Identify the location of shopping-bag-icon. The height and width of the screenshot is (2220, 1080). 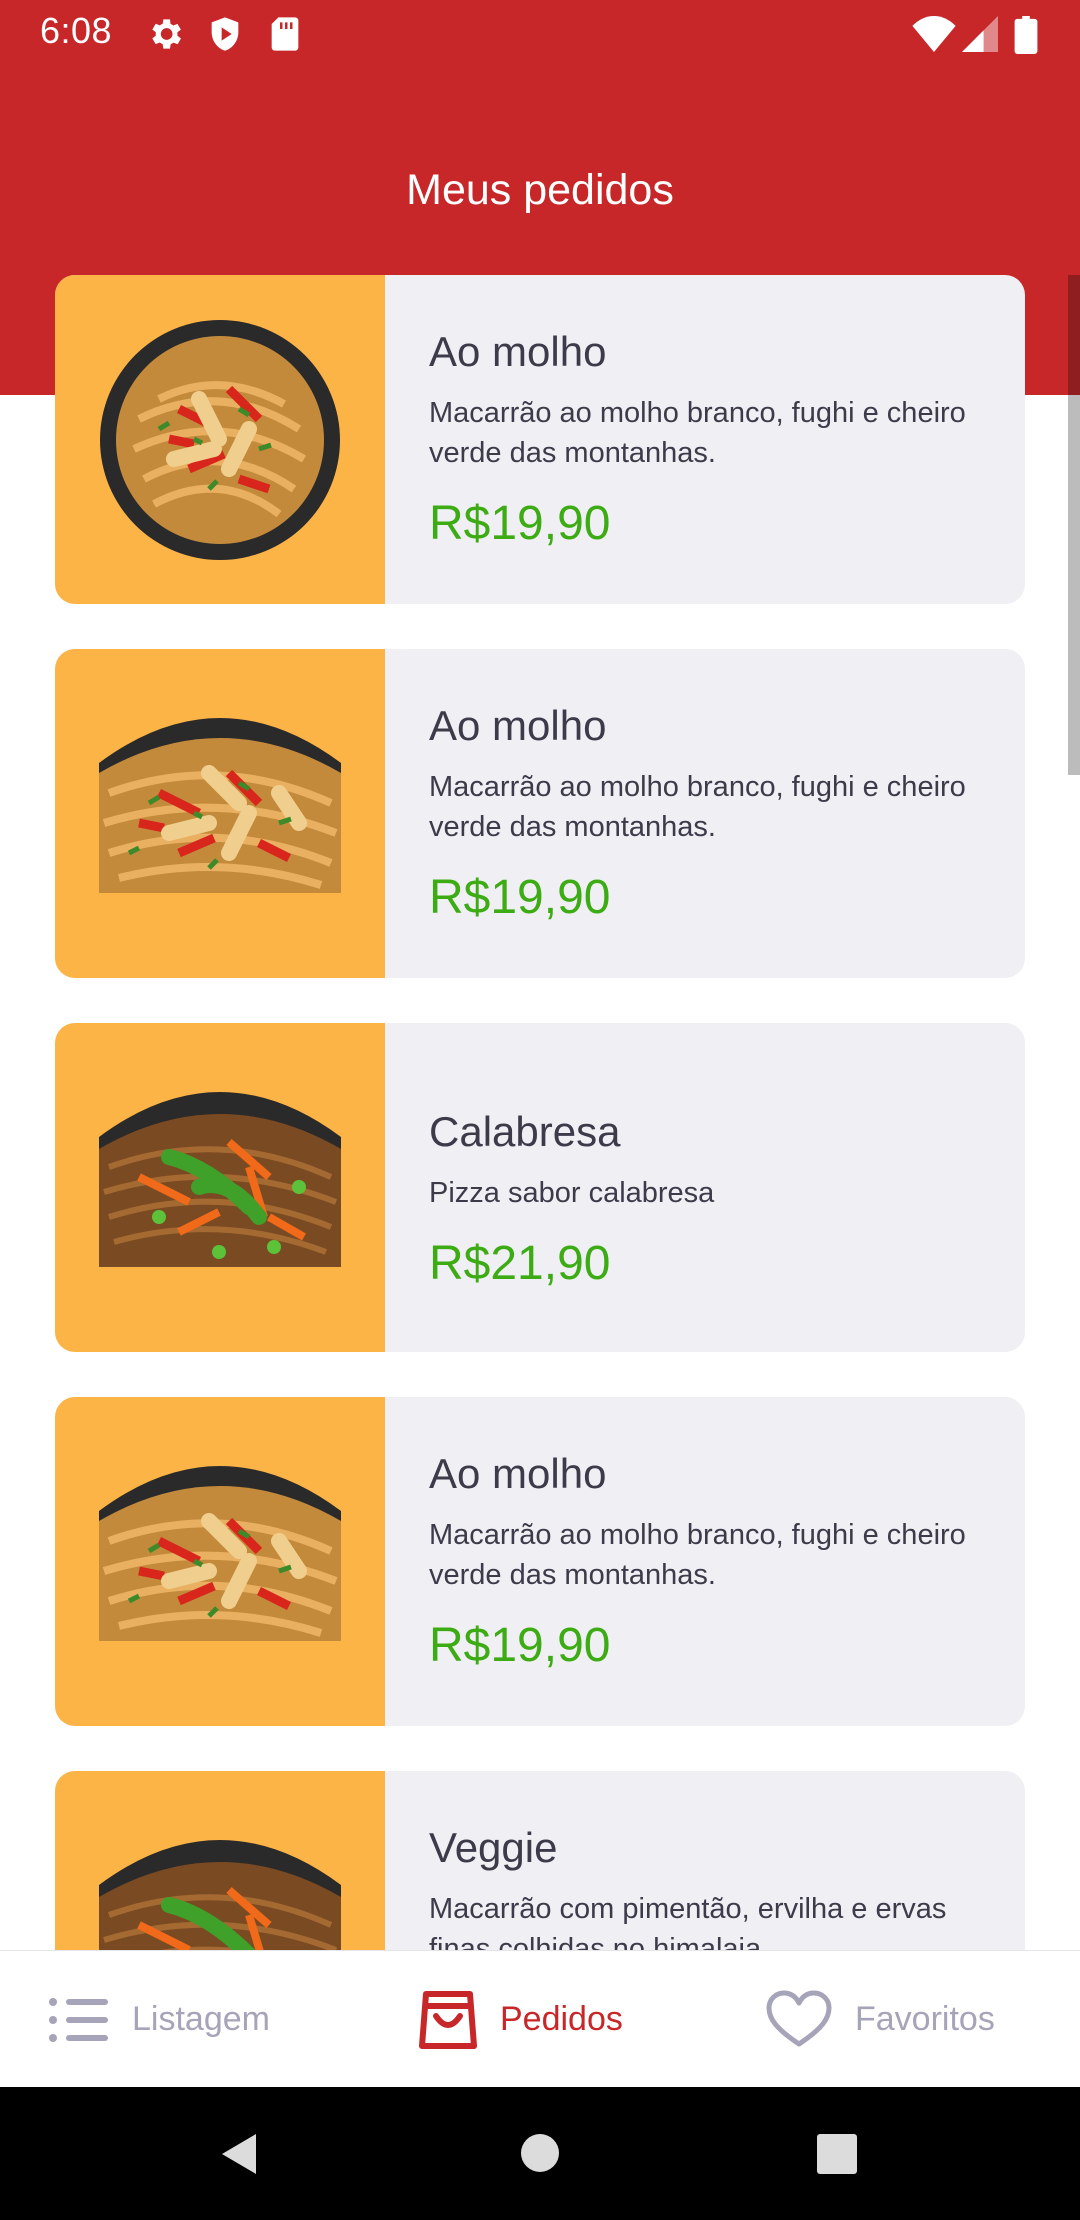
(448, 2019).